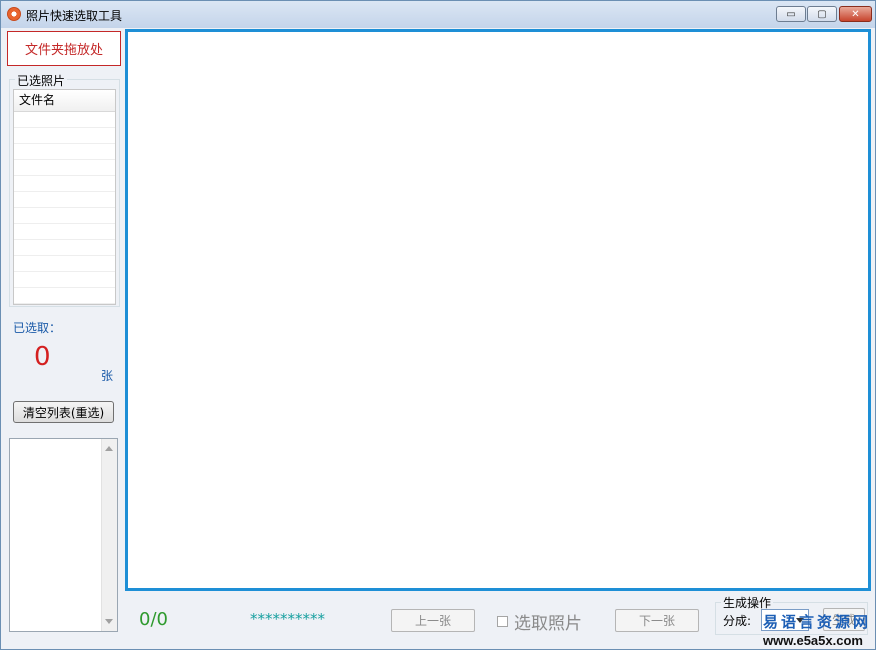 The image size is (876, 650). I want to click on selected-file-list: 文件名, so click(64, 197).